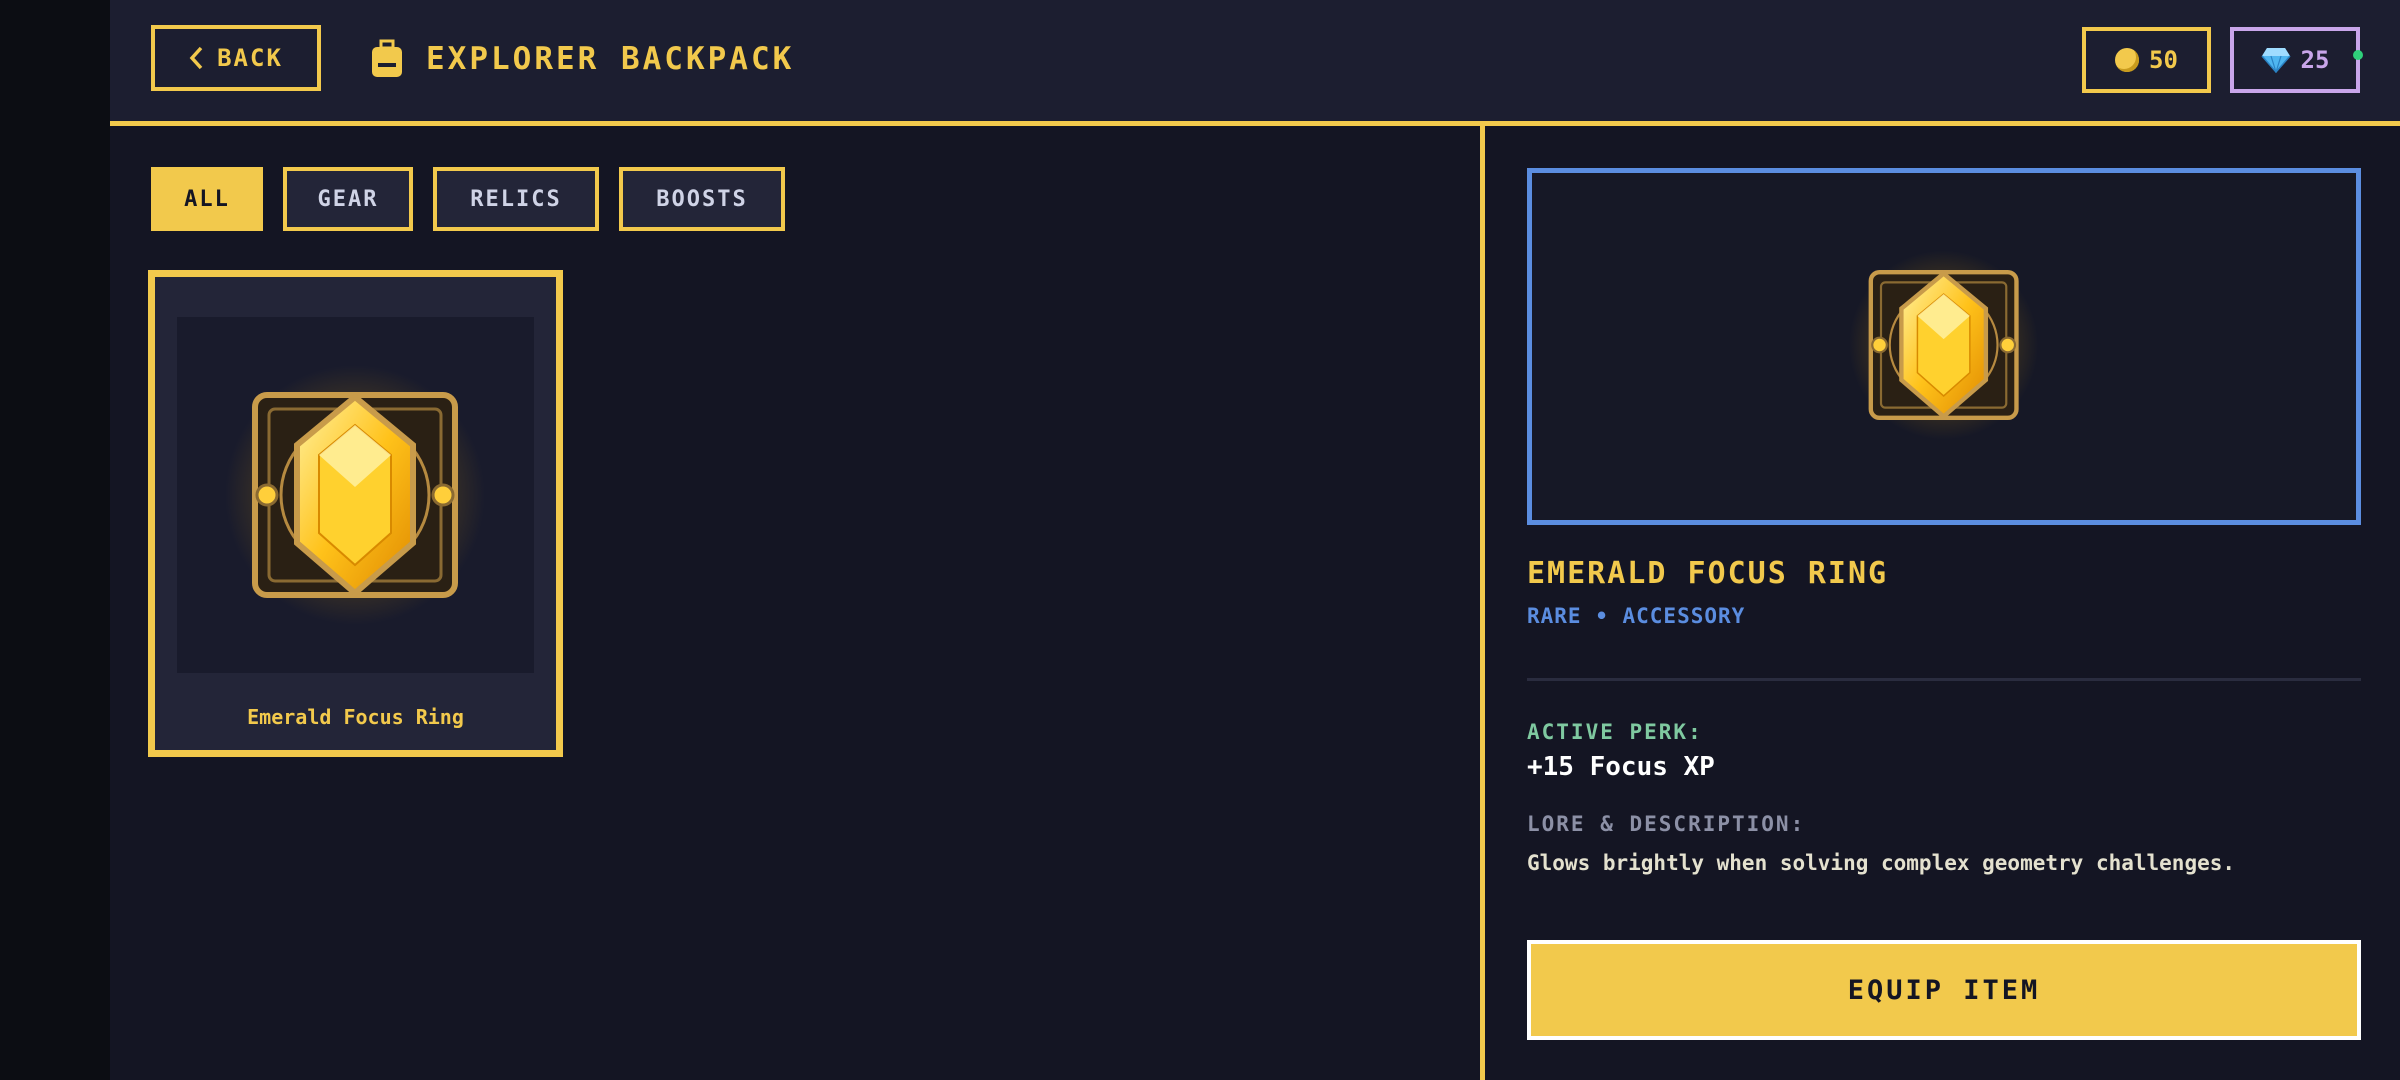 The image size is (2400, 1080). What do you see at coordinates (1255, 63) in the screenshot?
I see `top-bar: BACK EXPLORER BACKPACK 50 25` at bounding box center [1255, 63].